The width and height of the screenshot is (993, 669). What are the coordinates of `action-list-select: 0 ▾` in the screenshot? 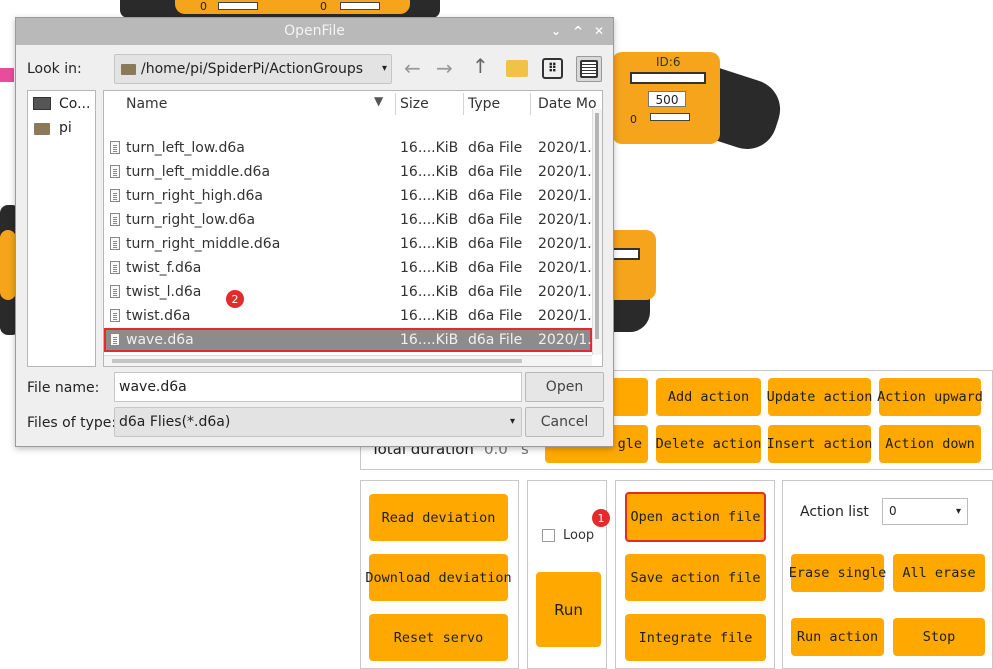 It's located at (925, 511).